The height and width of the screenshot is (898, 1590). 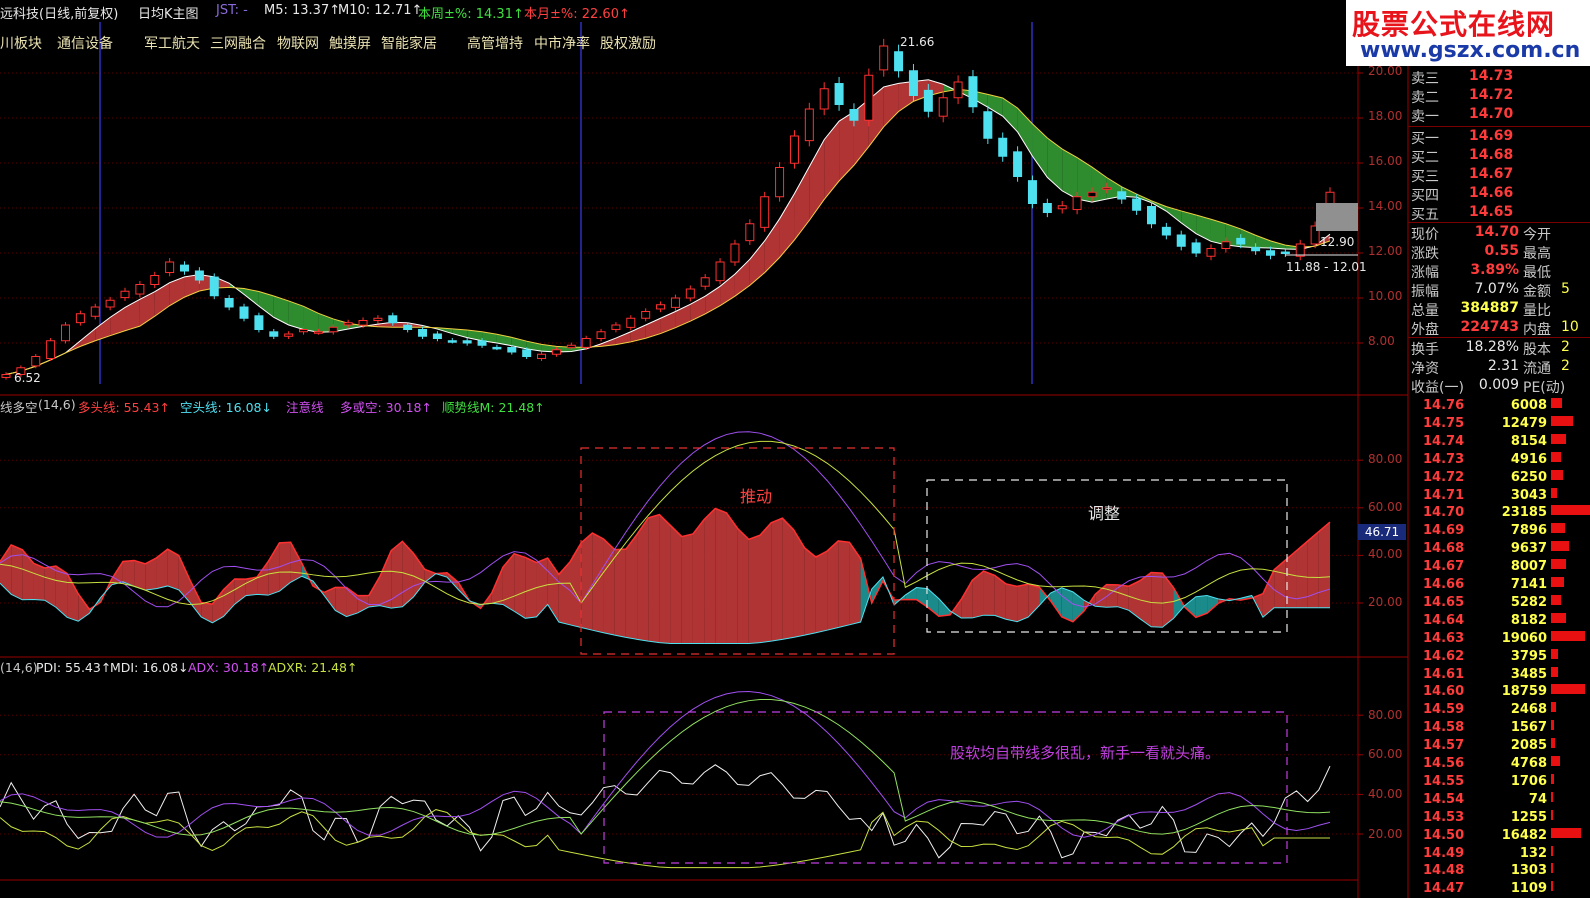 I want to click on order-volume: 6250, so click(x=1528, y=477).